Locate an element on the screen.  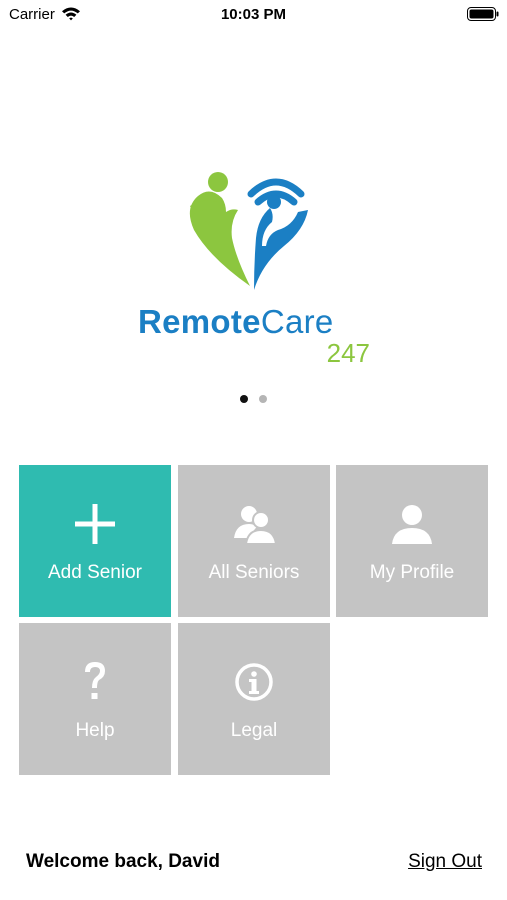
brand-suffix: 247 is located at coordinates (348, 353).